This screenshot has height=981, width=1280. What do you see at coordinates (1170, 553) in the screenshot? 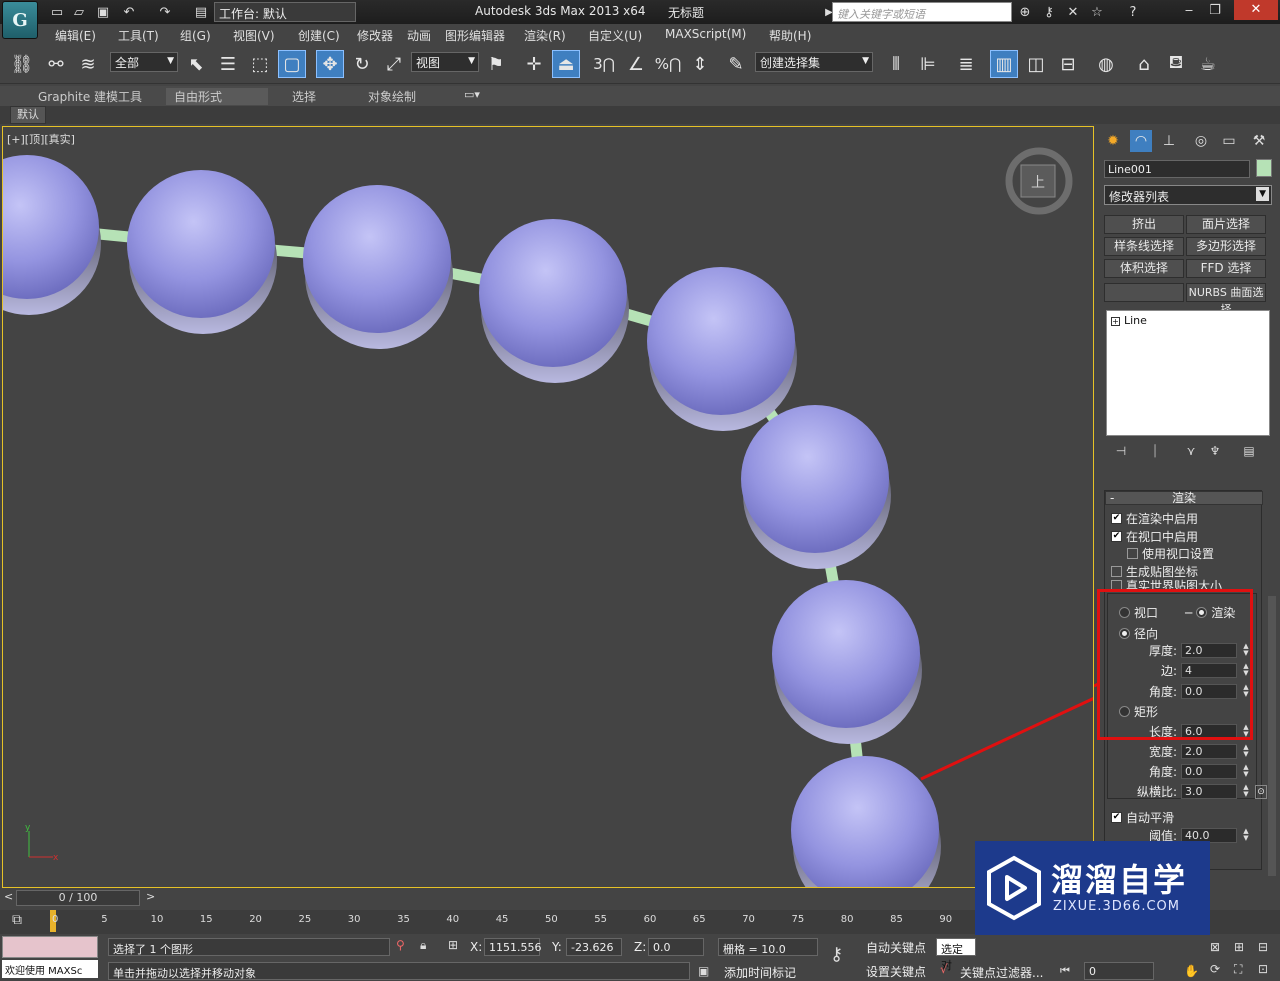
I see `use-viewport-settings-row: 使用视口设置` at bounding box center [1170, 553].